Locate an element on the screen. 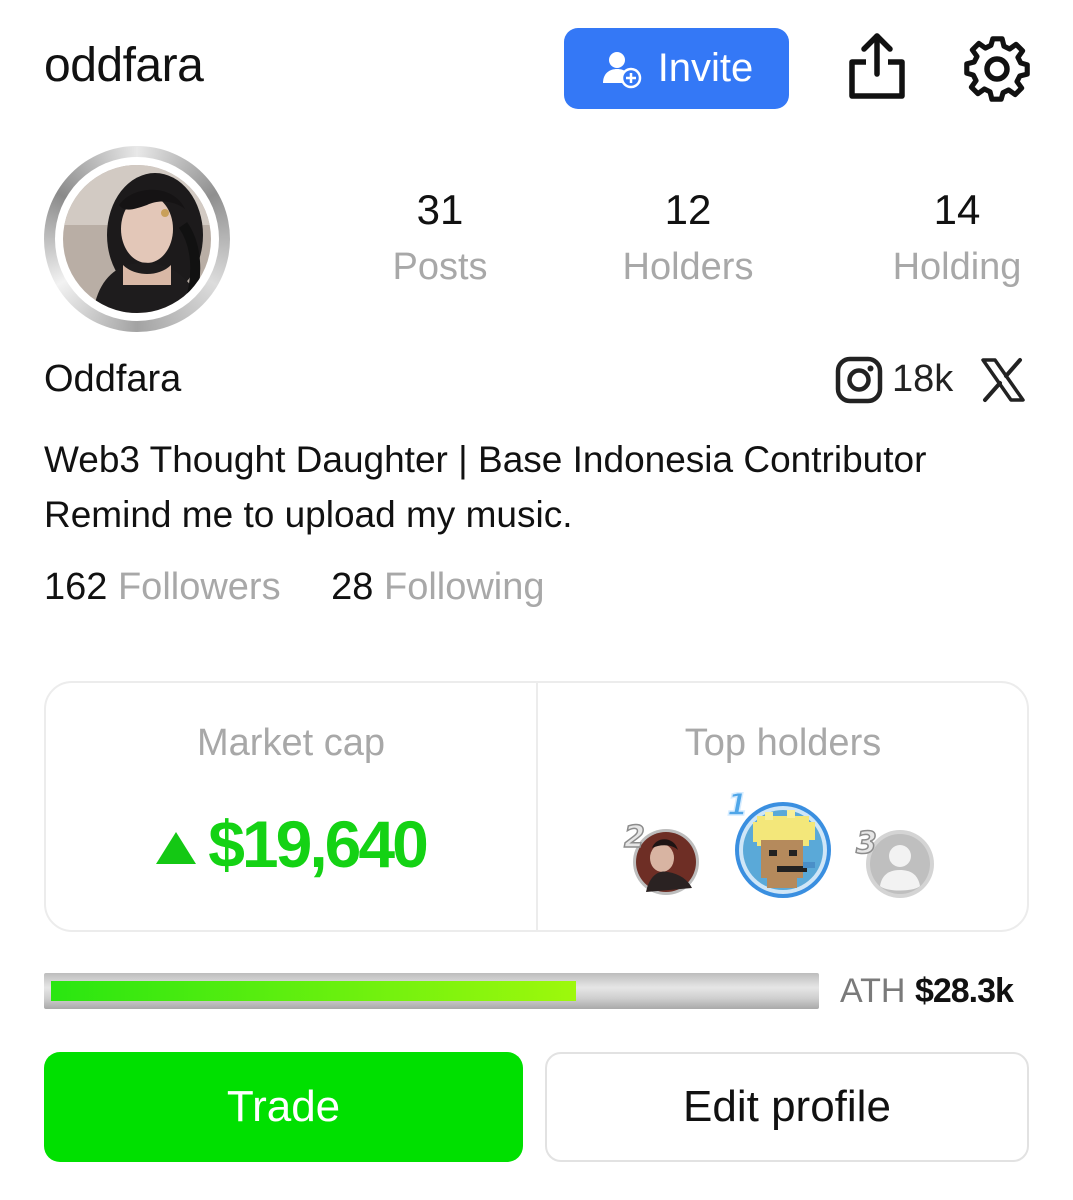 The image size is (1073, 1200). x-logo-icon is located at coordinates (1003, 380).